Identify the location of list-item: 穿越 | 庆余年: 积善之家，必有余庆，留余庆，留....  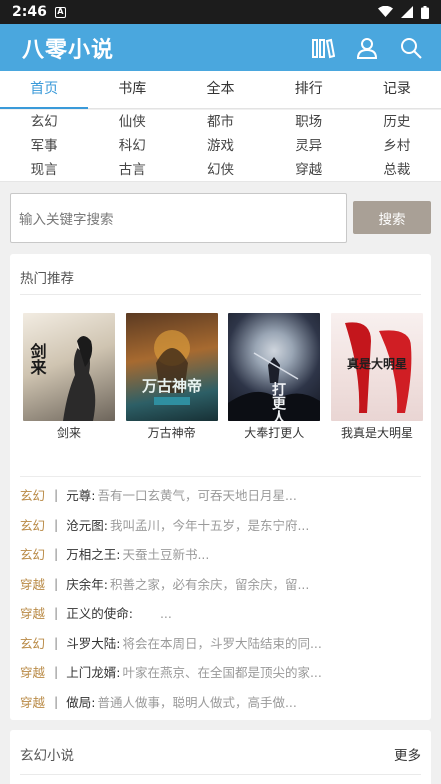
(220, 584).